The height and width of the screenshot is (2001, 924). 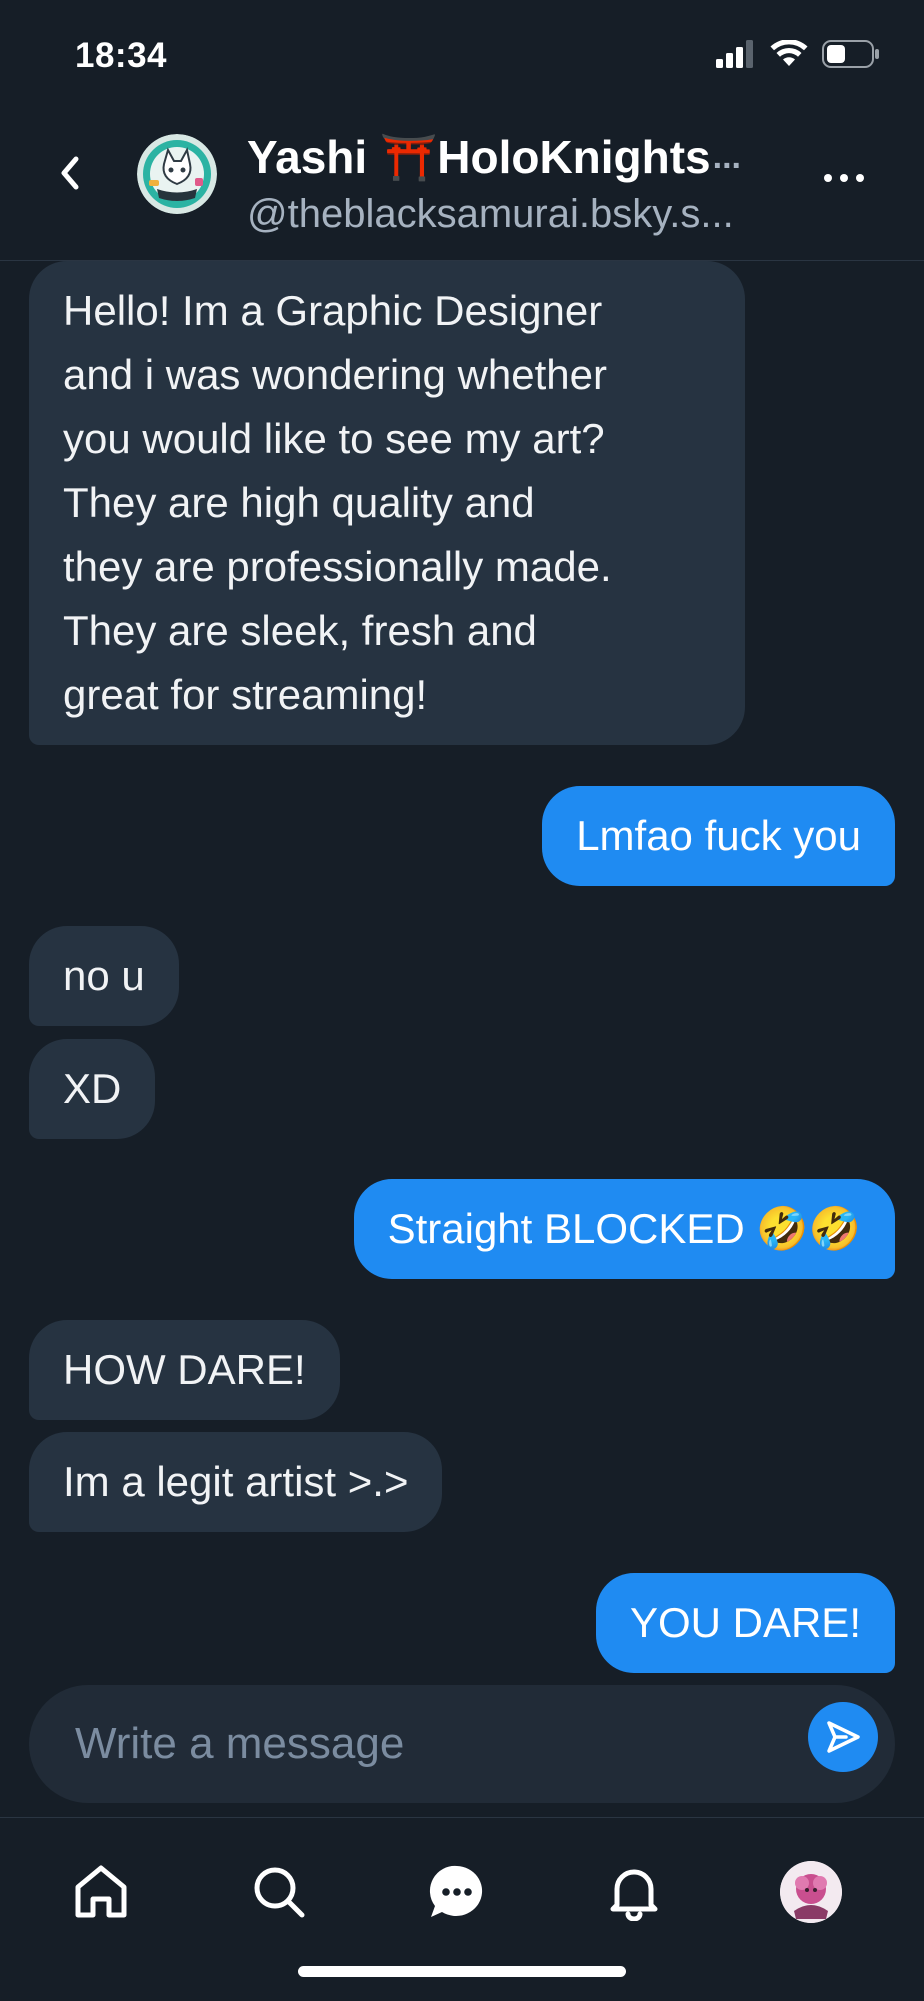 What do you see at coordinates (300, 630) in the screenshot?
I see `message-line: They are sleek, fresh and` at bounding box center [300, 630].